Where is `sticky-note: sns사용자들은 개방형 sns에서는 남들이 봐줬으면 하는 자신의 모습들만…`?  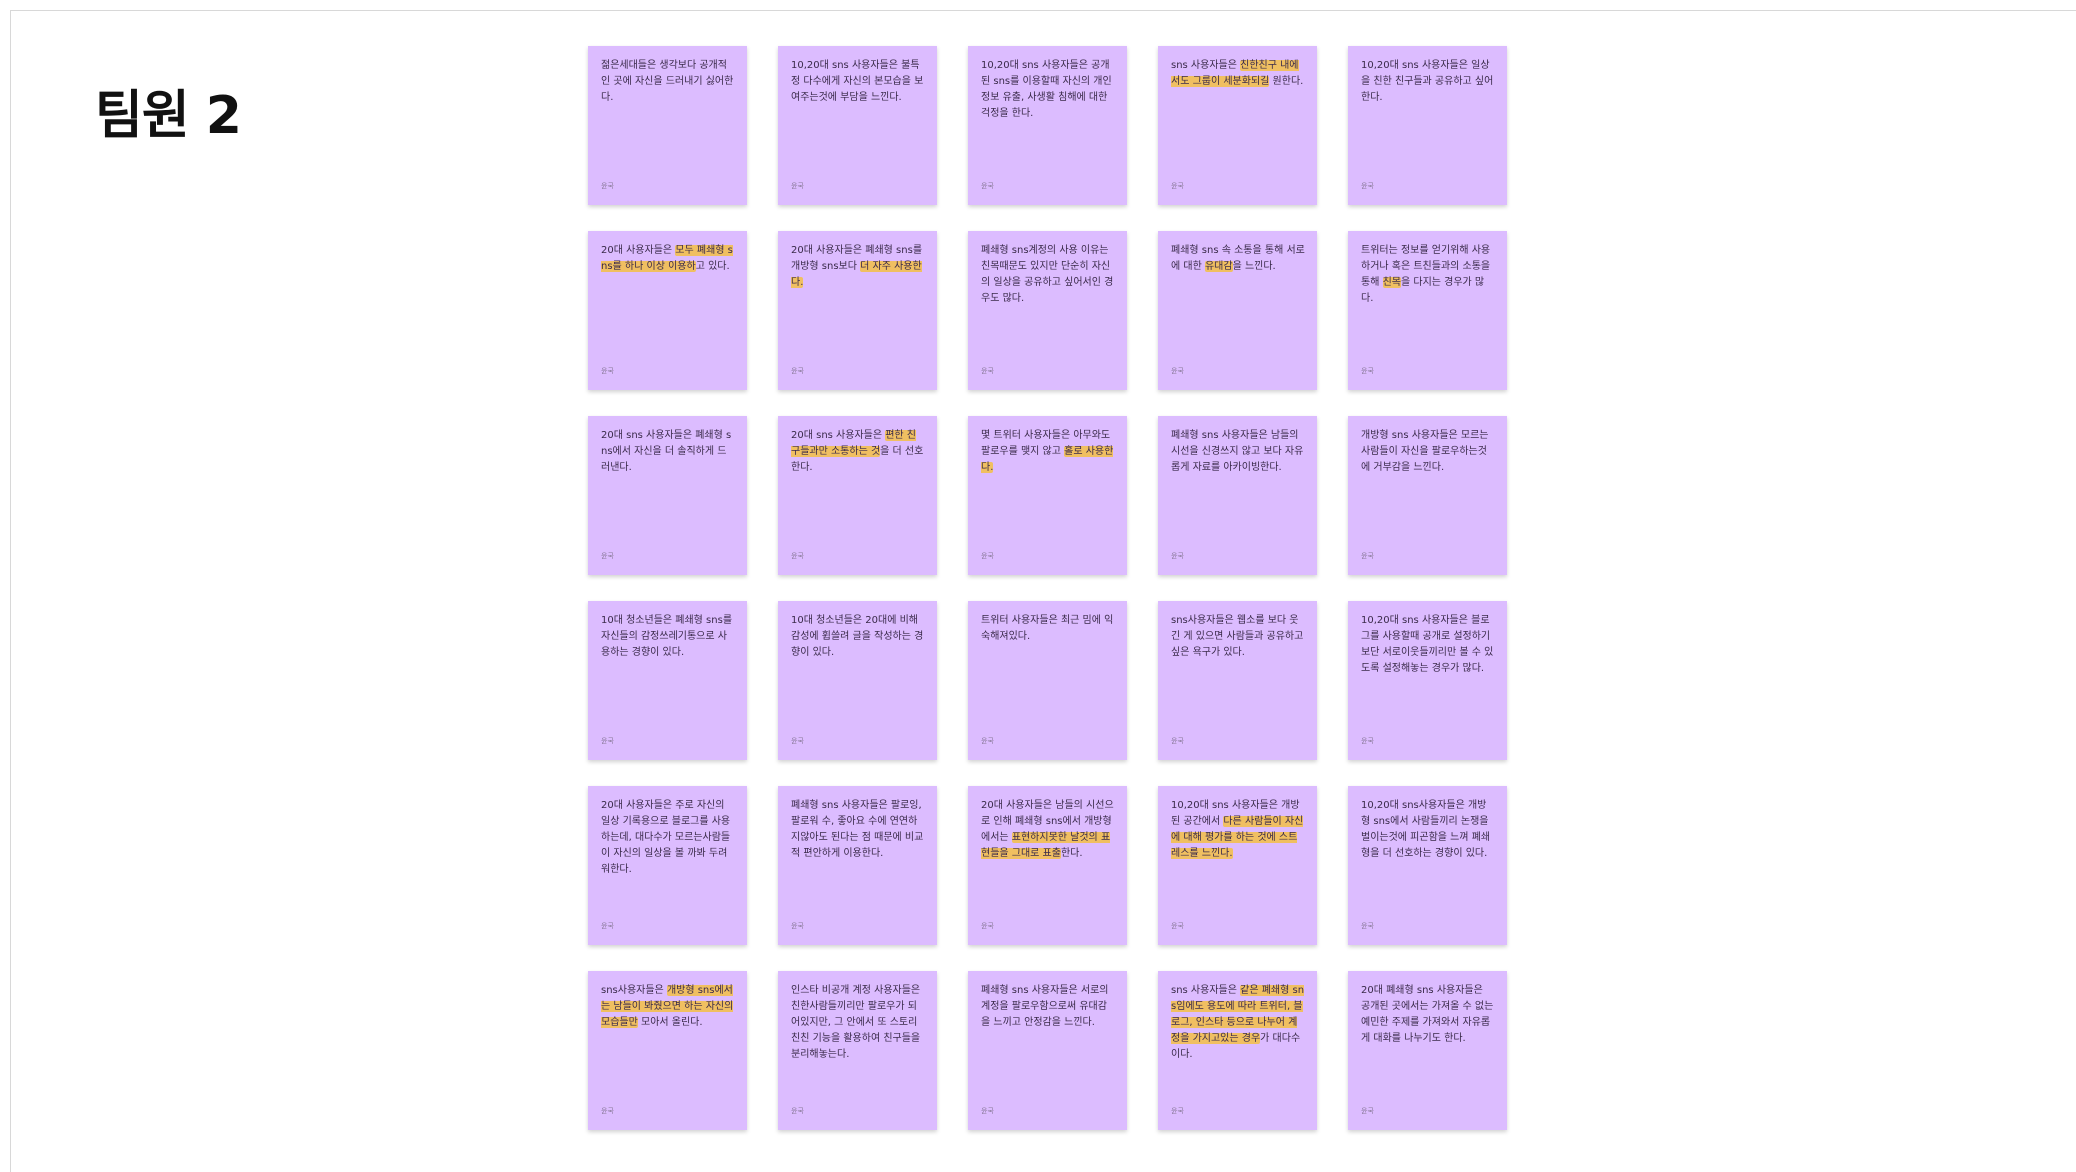
sticky-note: sns사용자들은 개방형 sns에서는 남들이 봐줬으면 하는 자신의 모습들만… is located at coordinates (667, 1050).